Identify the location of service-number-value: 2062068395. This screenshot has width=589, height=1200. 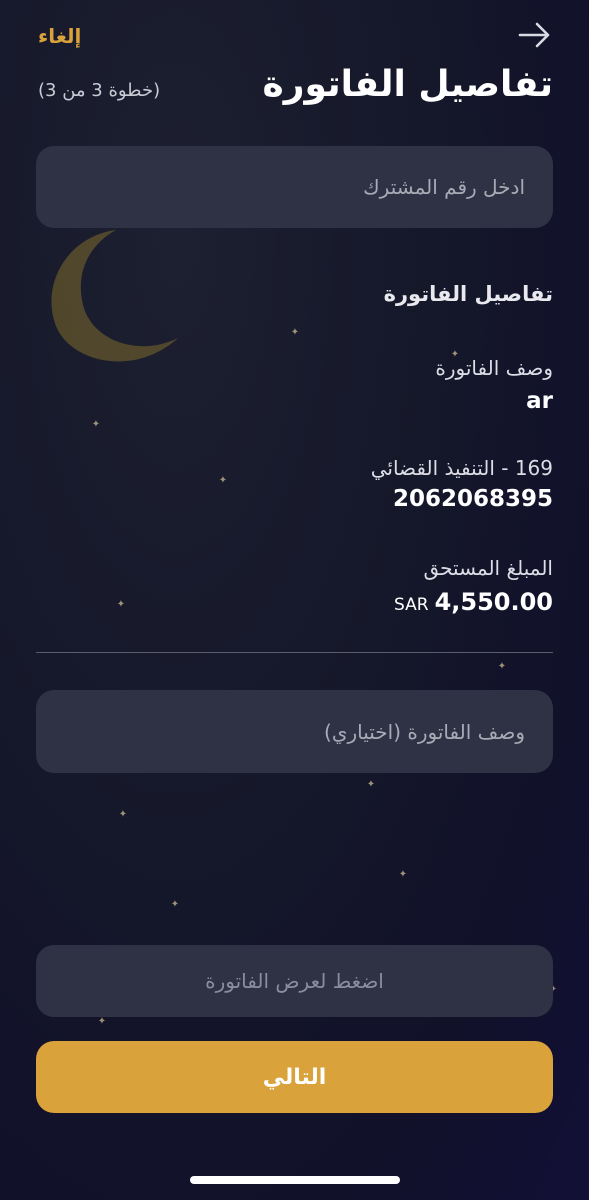
(472, 499).